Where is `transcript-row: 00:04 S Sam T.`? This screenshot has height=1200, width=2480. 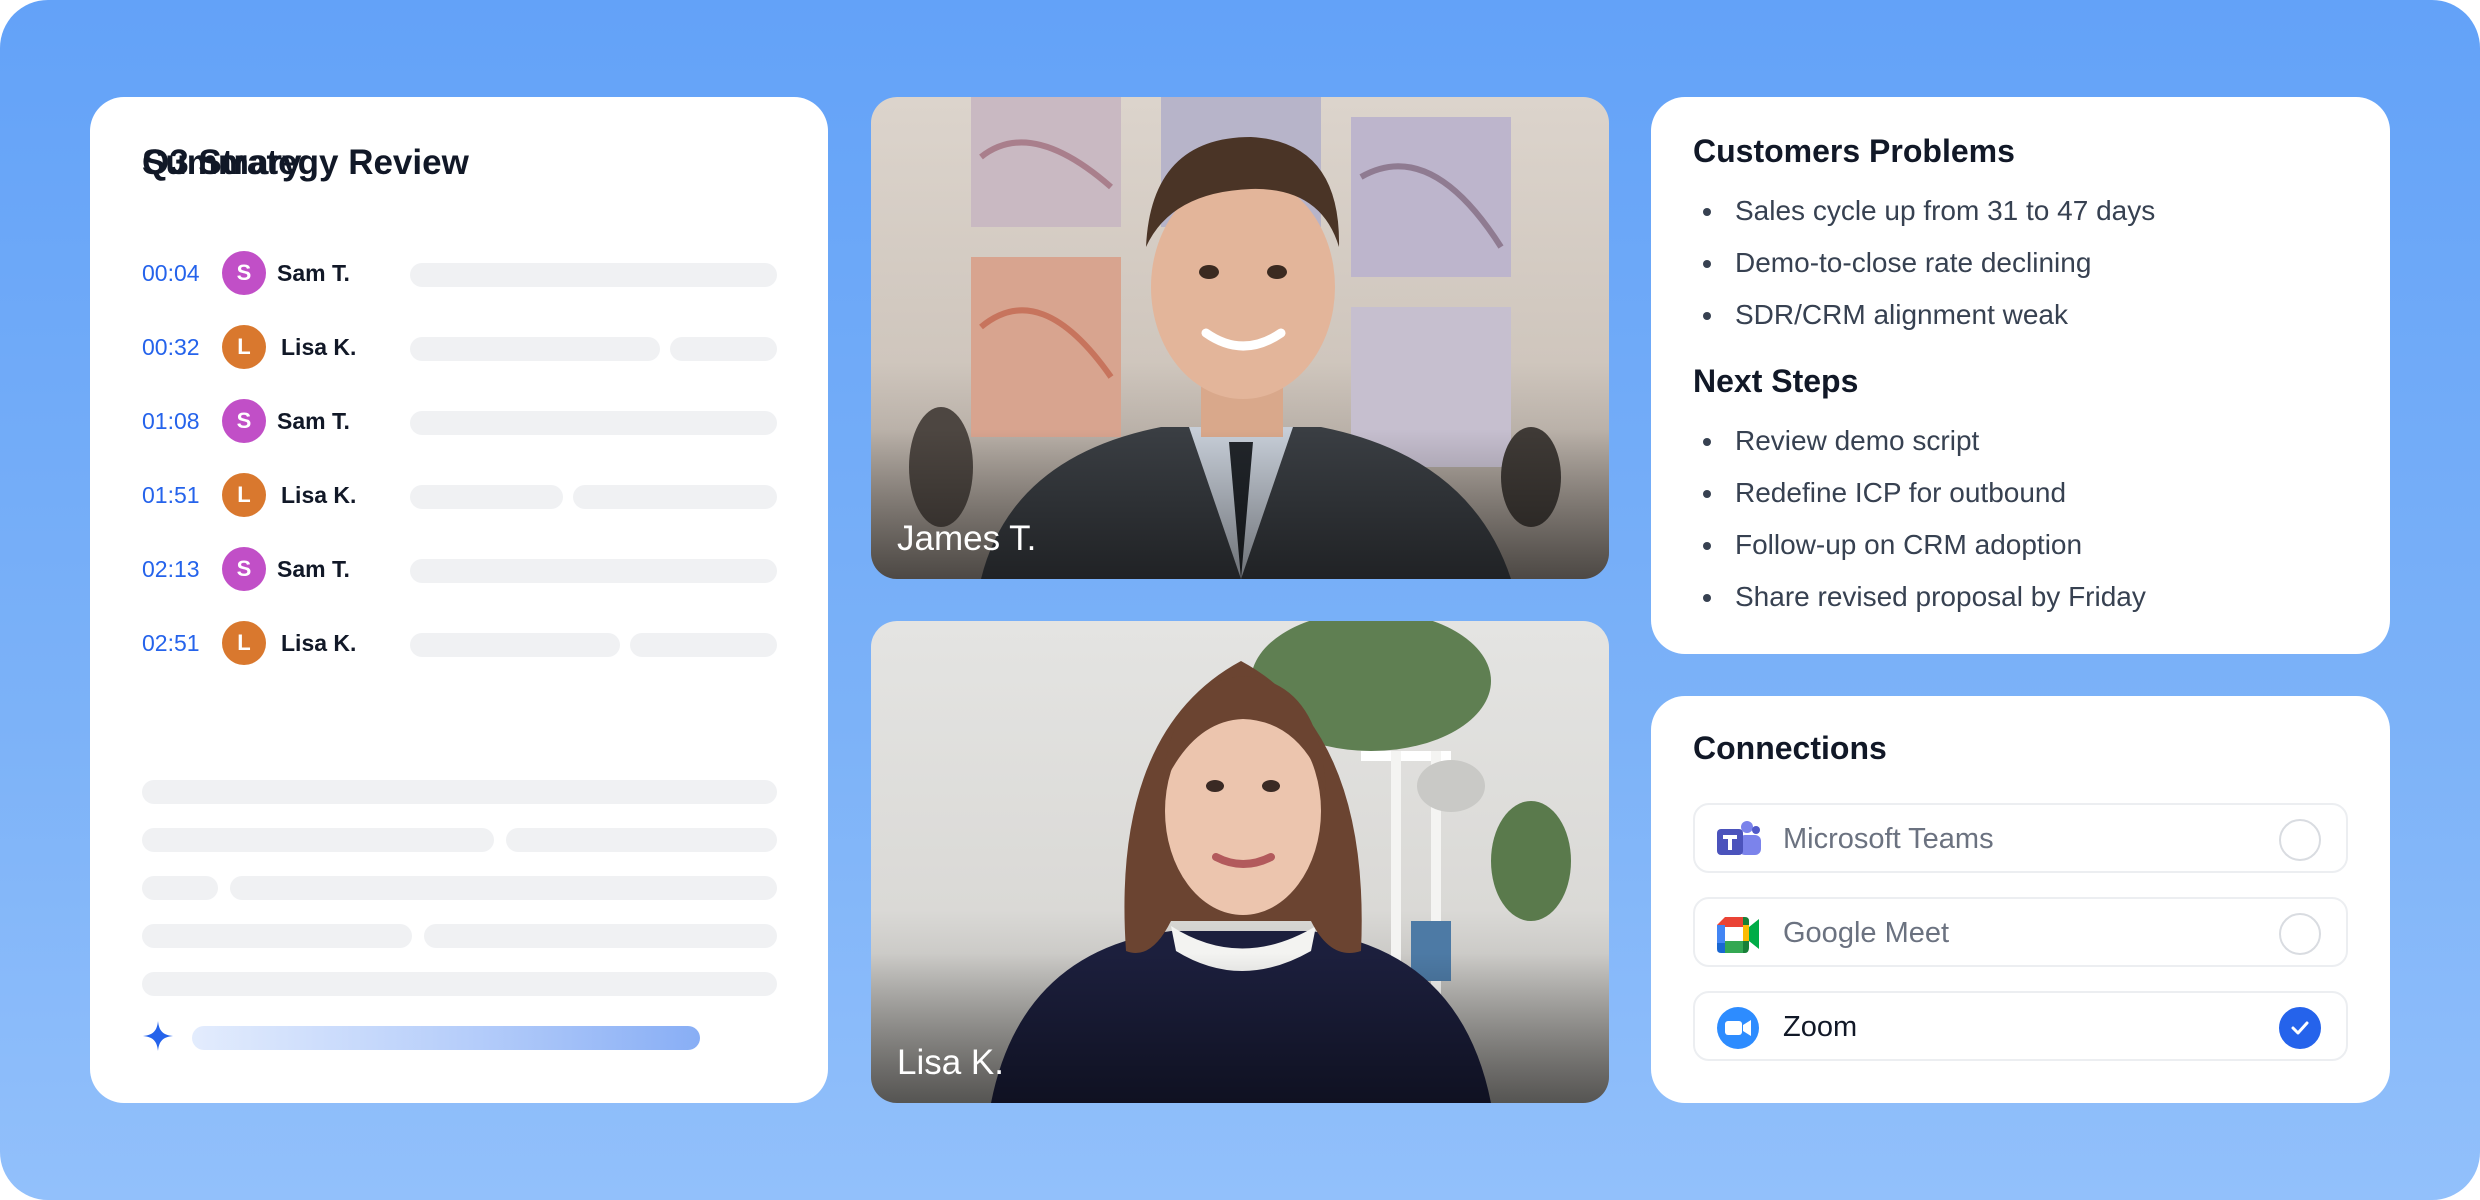 transcript-row: 00:04 S Sam T. is located at coordinates (459, 274).